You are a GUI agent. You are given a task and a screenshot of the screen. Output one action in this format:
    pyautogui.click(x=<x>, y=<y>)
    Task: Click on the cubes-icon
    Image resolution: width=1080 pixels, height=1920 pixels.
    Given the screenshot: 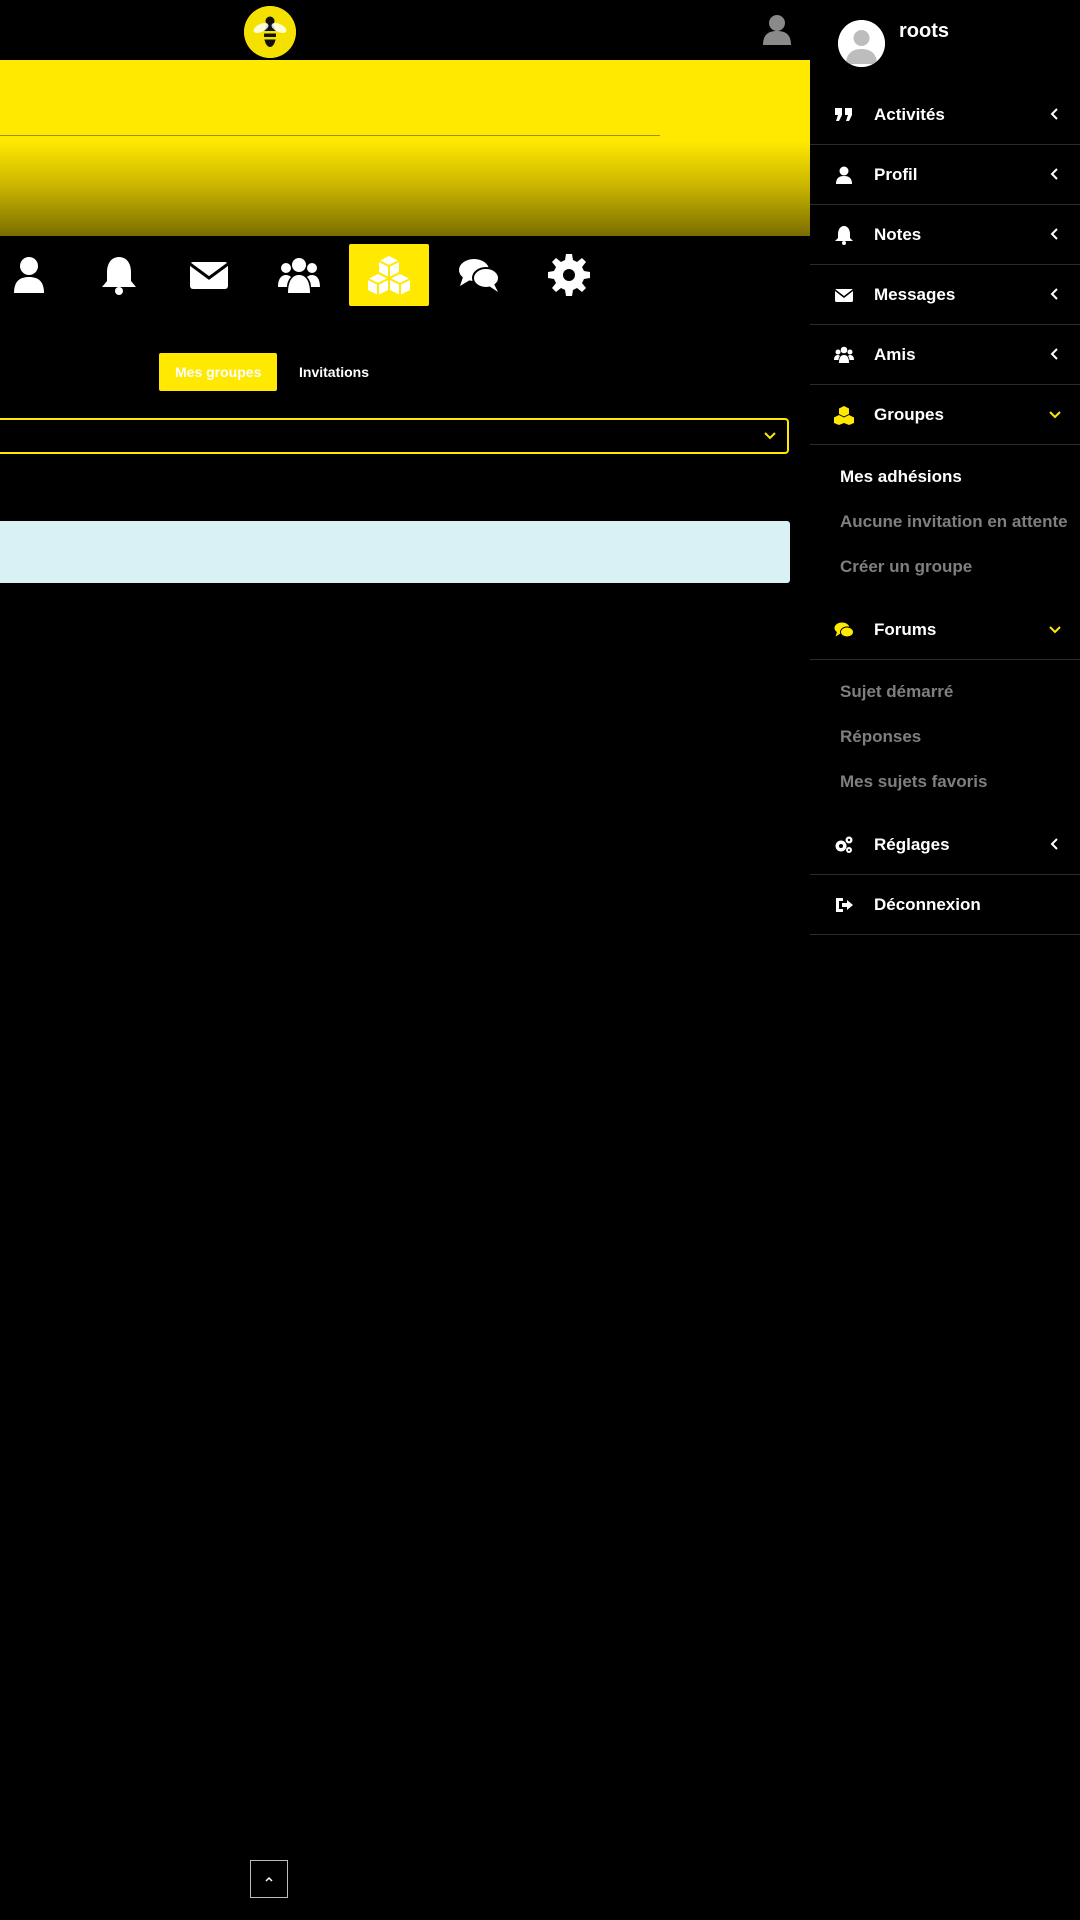 What is the action you would take?
    pyautogui.click(x=844, y=415)
    